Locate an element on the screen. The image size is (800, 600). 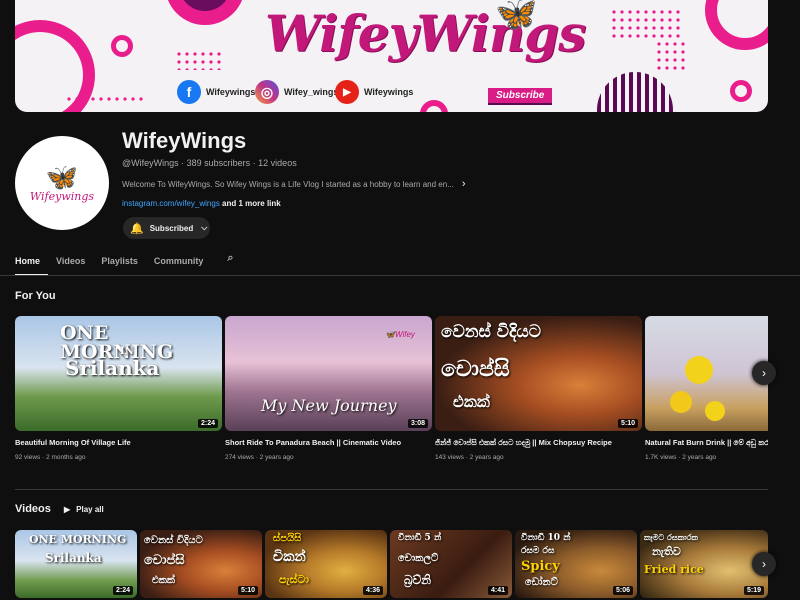
banner-social-instagram: ◎ Wifey_wings is located at coordinates (296, 92).